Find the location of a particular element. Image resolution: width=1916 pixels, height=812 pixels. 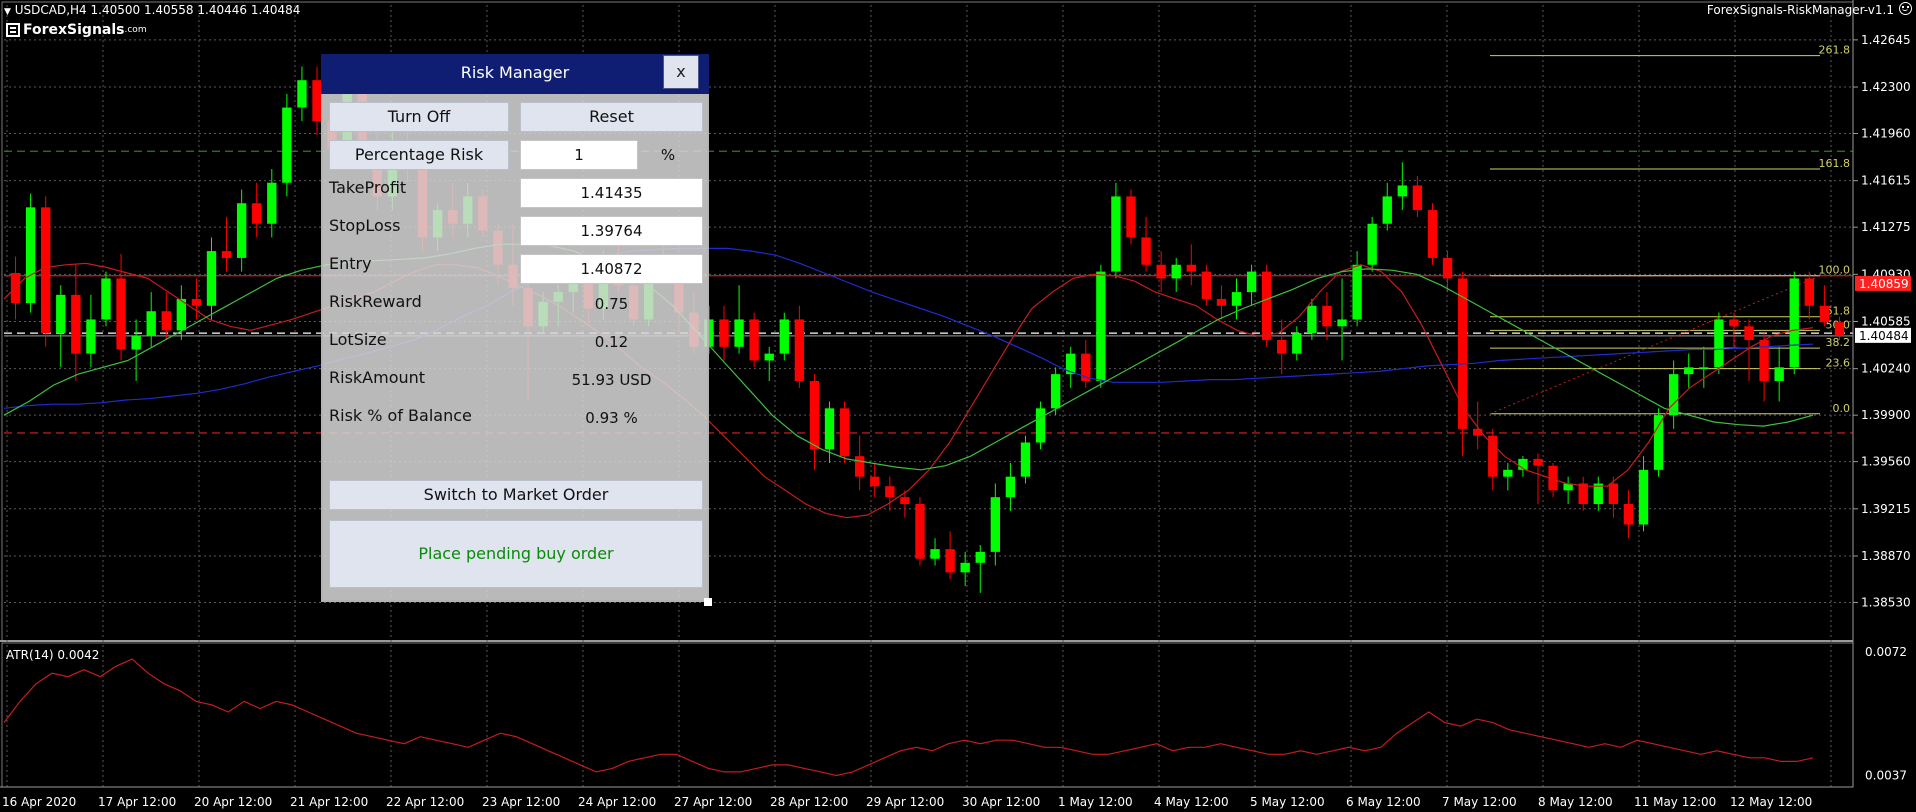

close-button: x is located at coordinates (681, 72).